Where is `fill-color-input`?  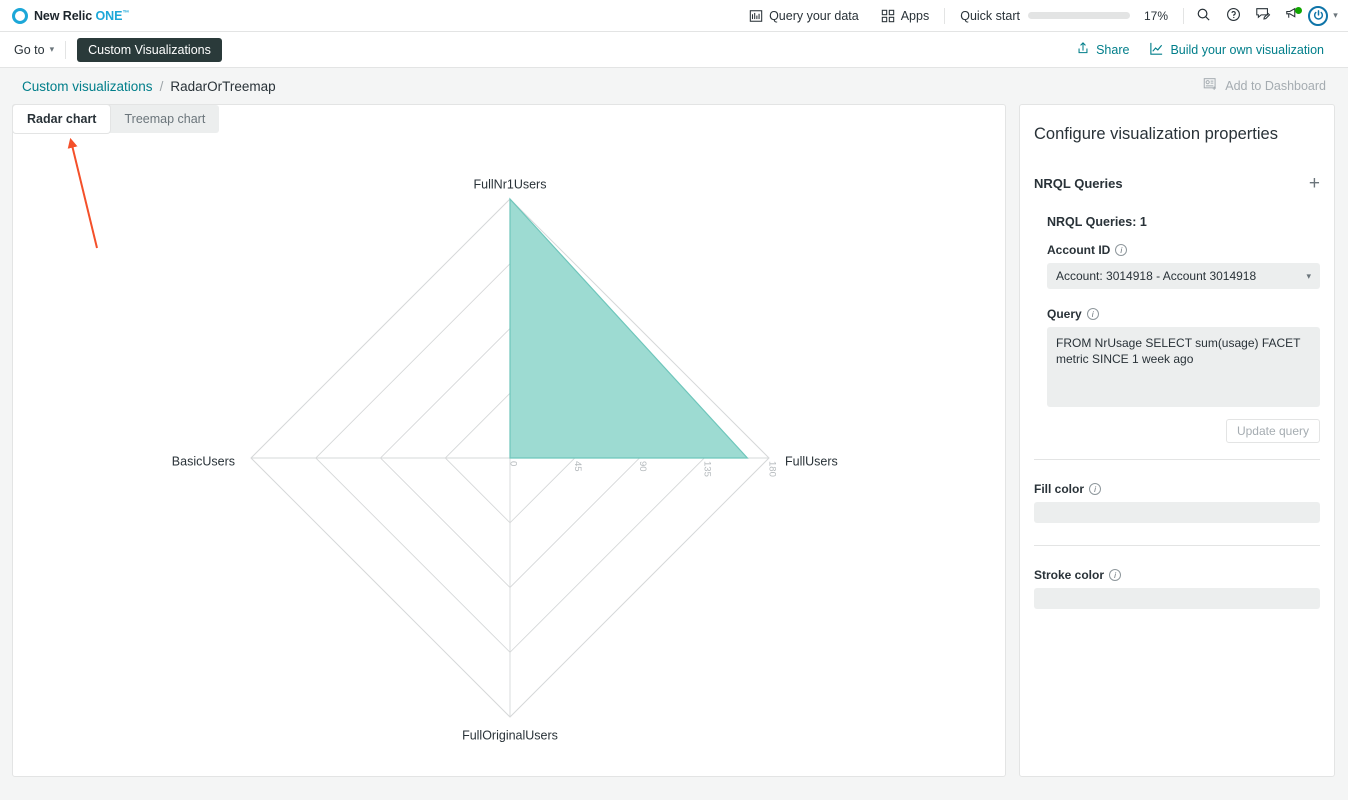 fill-color-input is located at coordinates (1177, 512).